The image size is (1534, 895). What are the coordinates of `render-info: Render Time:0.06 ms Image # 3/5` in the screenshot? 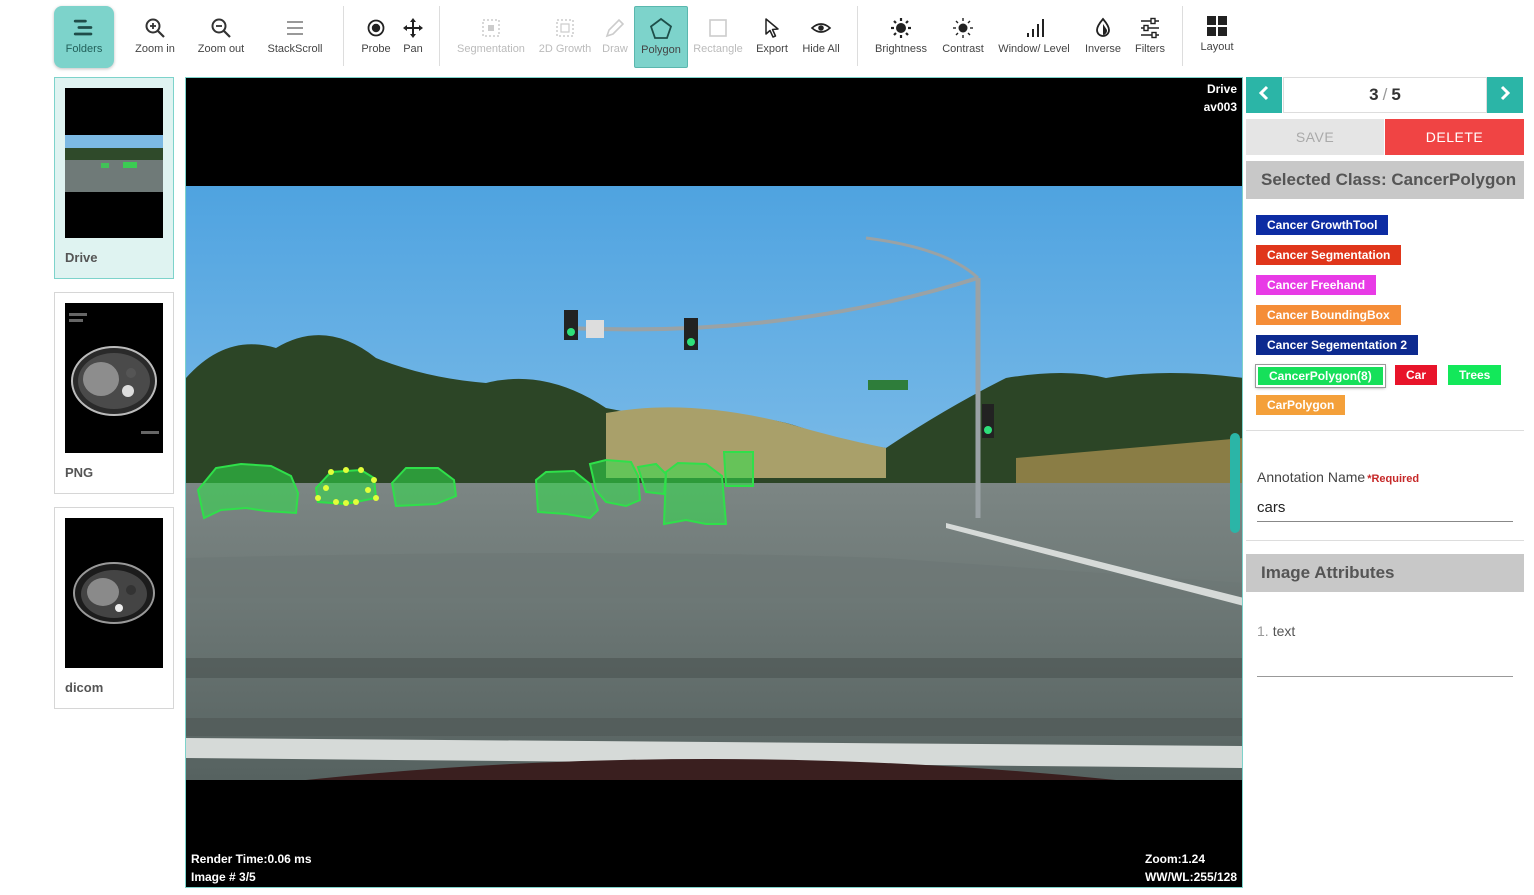 It's located at (251, 868).